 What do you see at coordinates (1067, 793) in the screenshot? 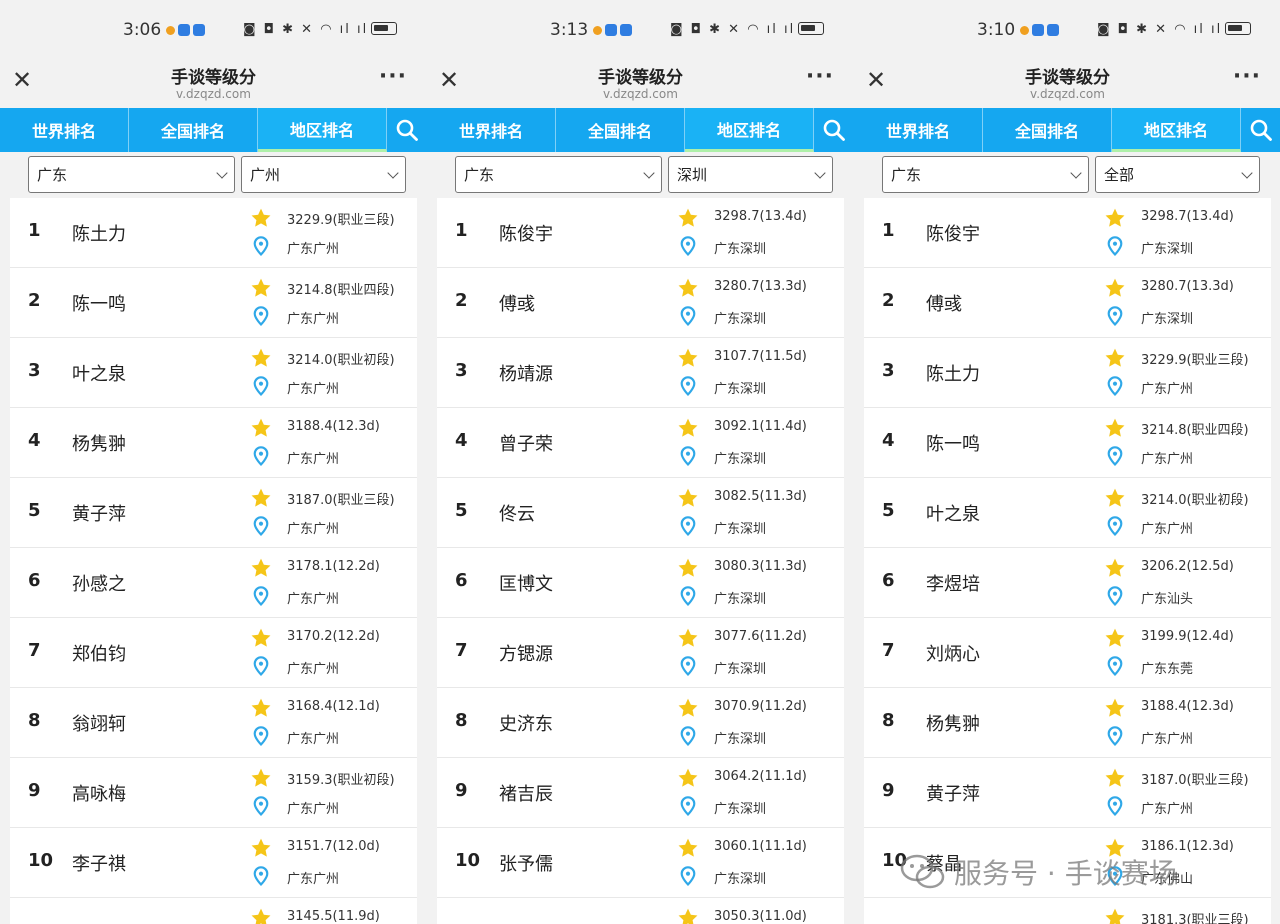
I see `ranking-row: 9 黄子萍 3187.0(职业三段) 广东广州` at bounding box center [1067, 793].